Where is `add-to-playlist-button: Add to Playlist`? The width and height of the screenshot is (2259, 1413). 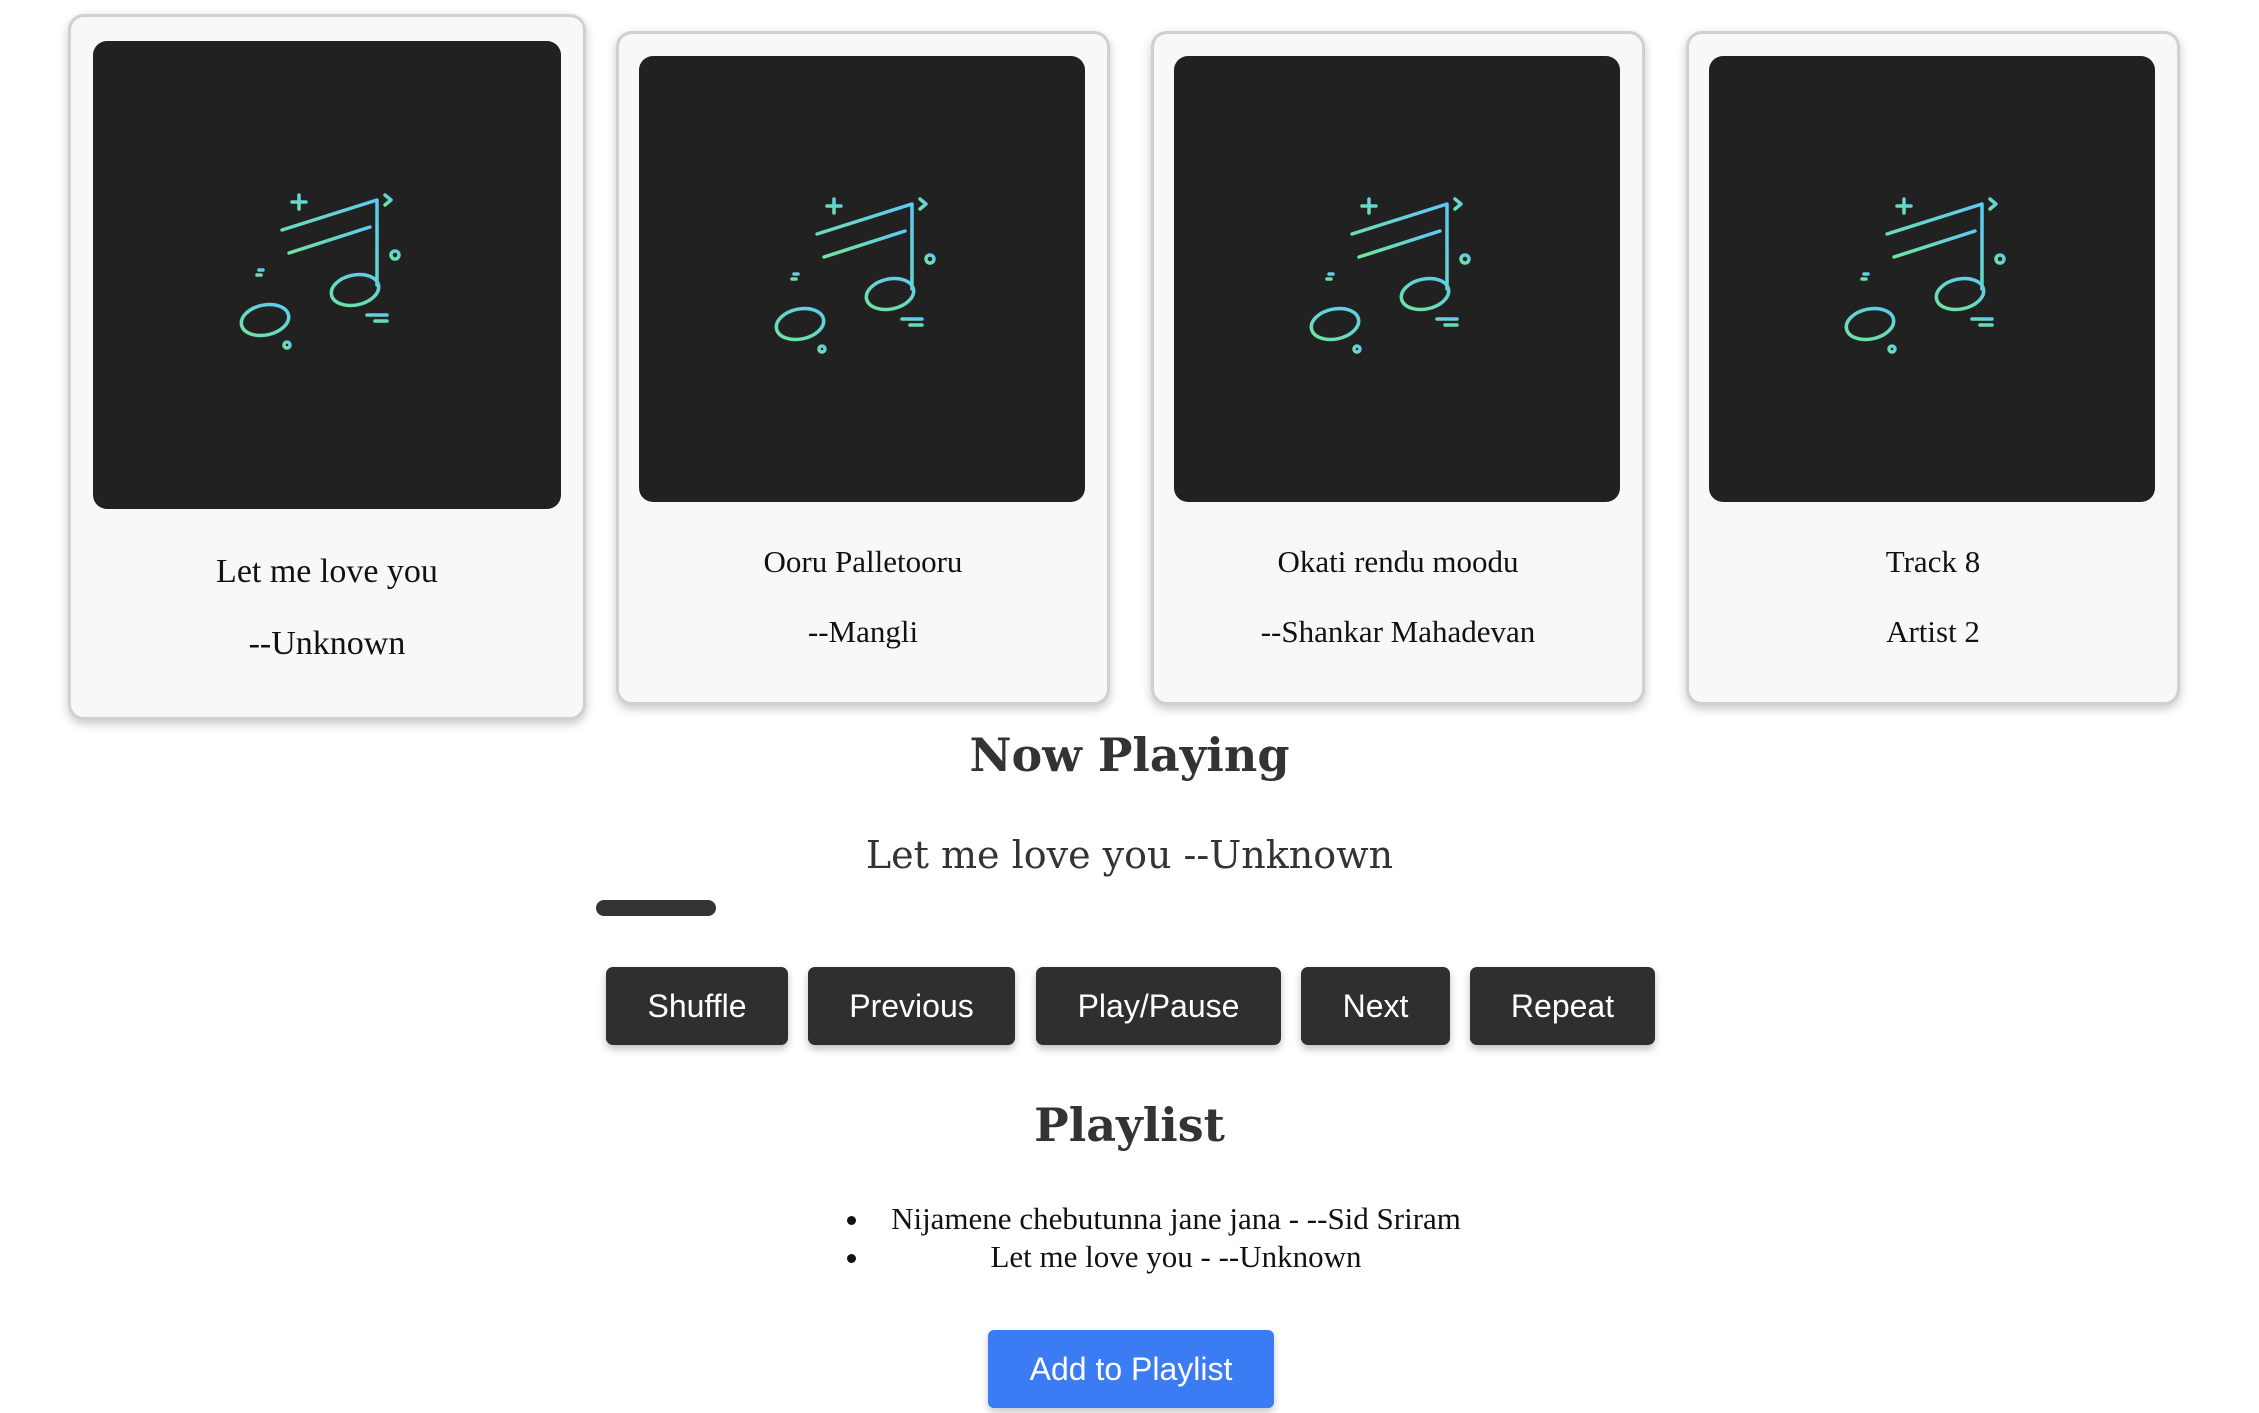
add-to-playlist-button: Add to Playlist is located at coordinates (1131, 1369).